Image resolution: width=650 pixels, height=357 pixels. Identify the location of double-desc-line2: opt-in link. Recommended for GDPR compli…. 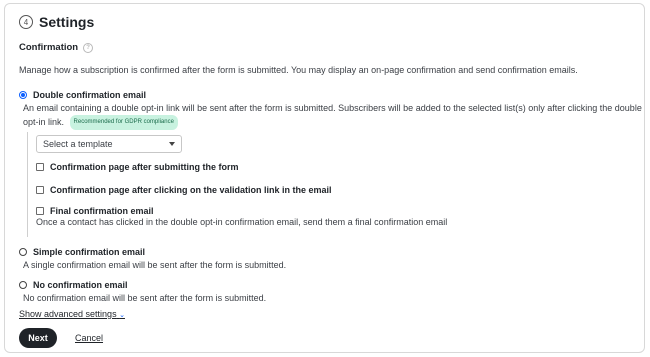
(332, 122).